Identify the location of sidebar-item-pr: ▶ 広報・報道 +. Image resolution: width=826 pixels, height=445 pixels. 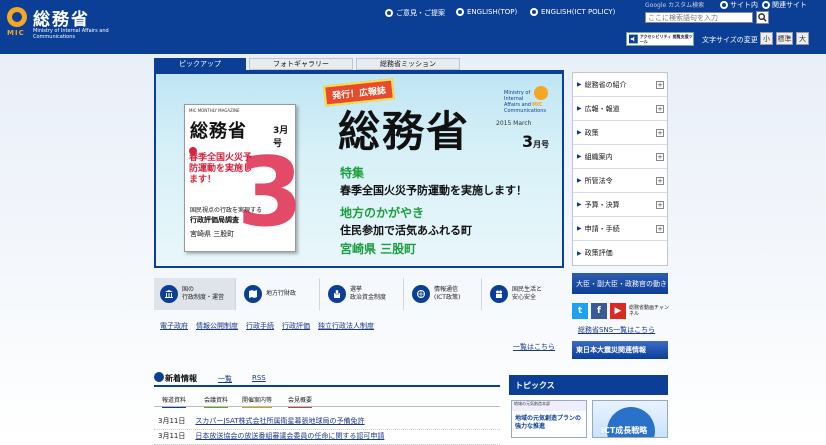
(620, 109).